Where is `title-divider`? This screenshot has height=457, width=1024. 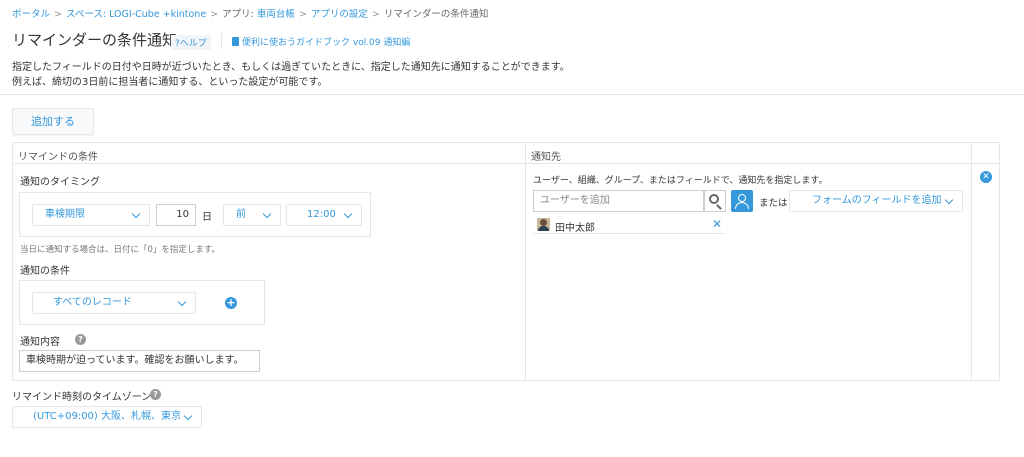 title-divider is located at coordinates (221, 41).